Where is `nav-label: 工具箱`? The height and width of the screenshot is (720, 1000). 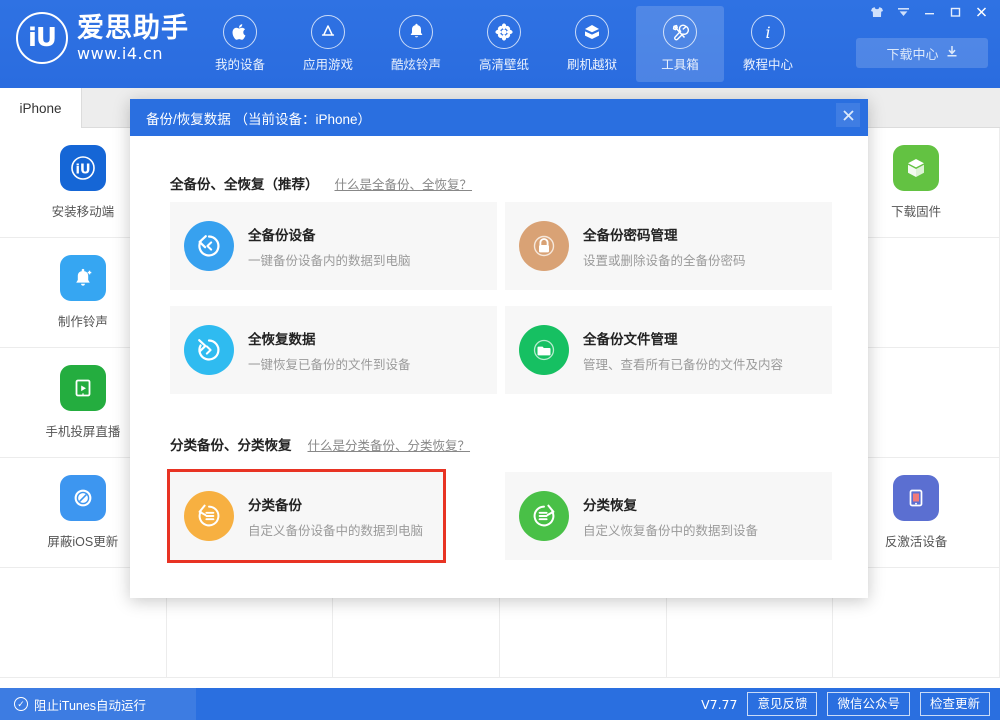 nav-label: 工具箱 is located at coordinates (680, 65).